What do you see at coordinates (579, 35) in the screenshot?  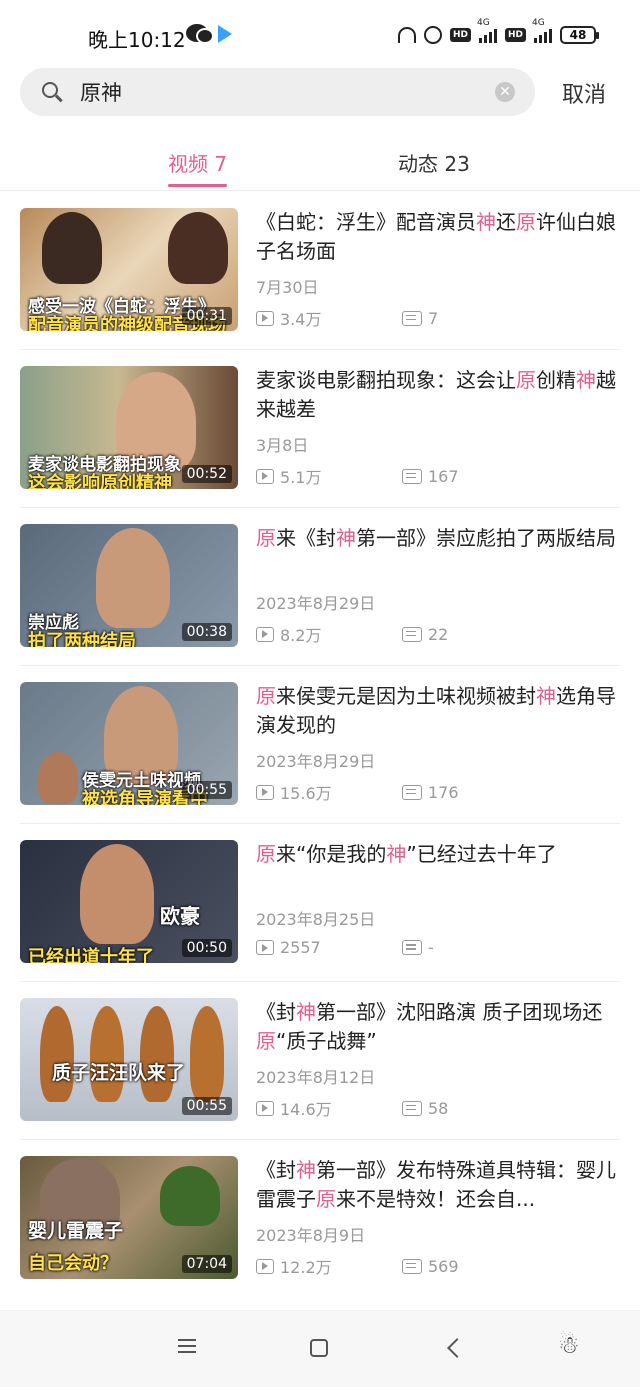 I see `battery-icon: 48` at bounding box center [579, 35].